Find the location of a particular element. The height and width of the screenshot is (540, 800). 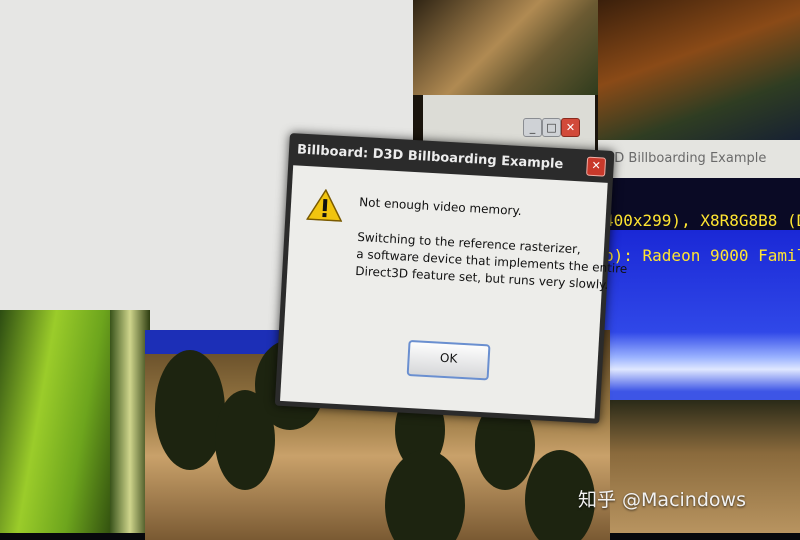

close-button: ✕ is located at coordinates (570, 127).